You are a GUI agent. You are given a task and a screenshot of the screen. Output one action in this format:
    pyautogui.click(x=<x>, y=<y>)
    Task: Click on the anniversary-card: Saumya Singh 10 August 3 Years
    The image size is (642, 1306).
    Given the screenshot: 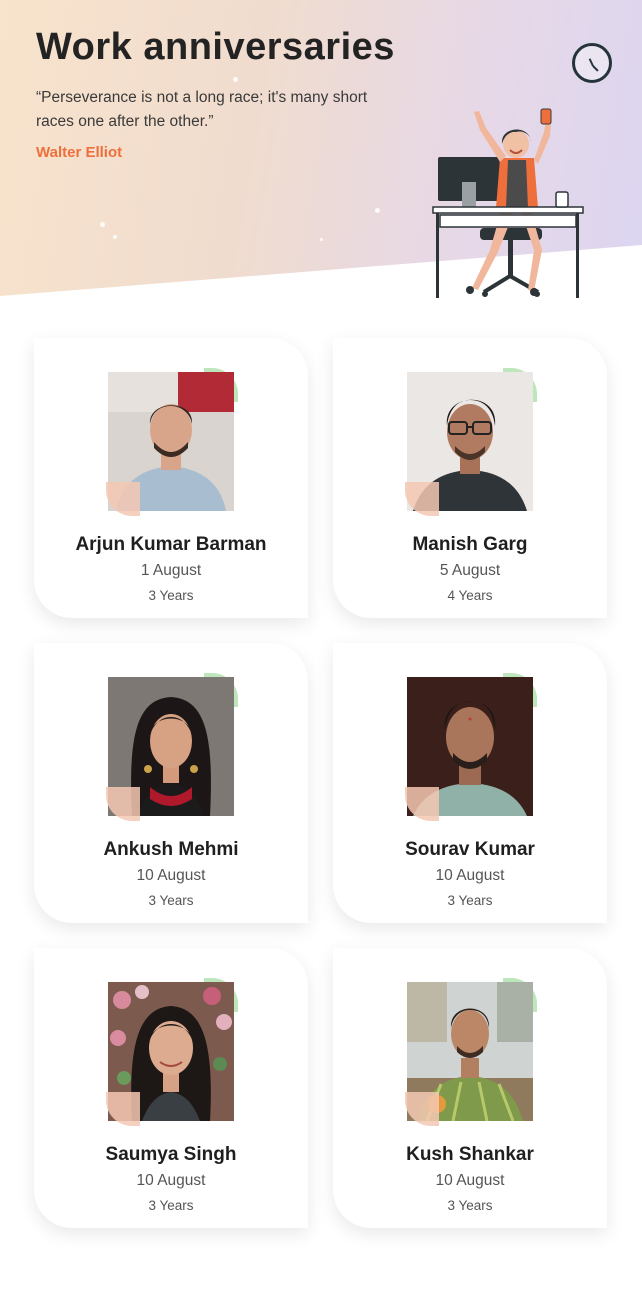 What is the action you would take?
    pyautogui.click(x=171, y=1088)
    